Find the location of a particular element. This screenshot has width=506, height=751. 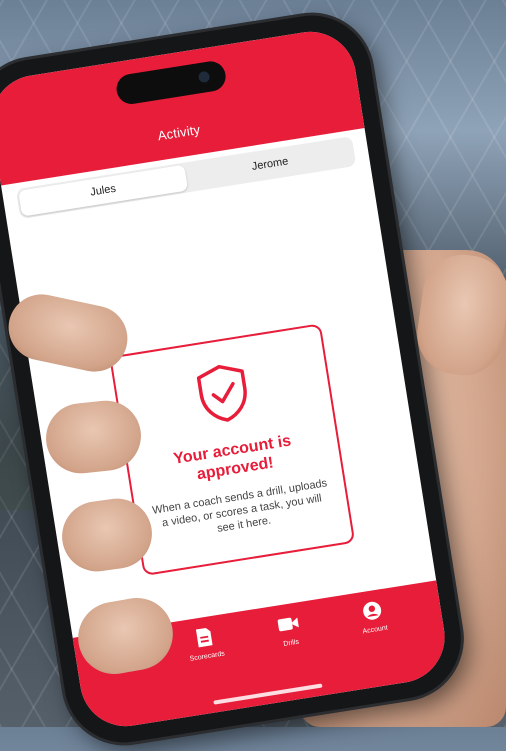

shield-check-icon is located at coordinates (221, 393).